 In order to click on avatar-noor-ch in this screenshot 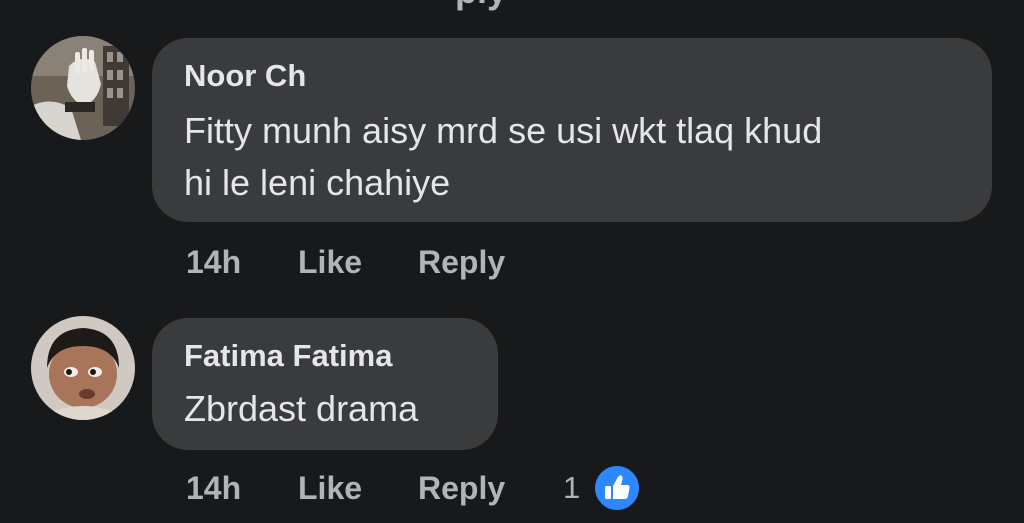, I will do `click(83, 88)`.